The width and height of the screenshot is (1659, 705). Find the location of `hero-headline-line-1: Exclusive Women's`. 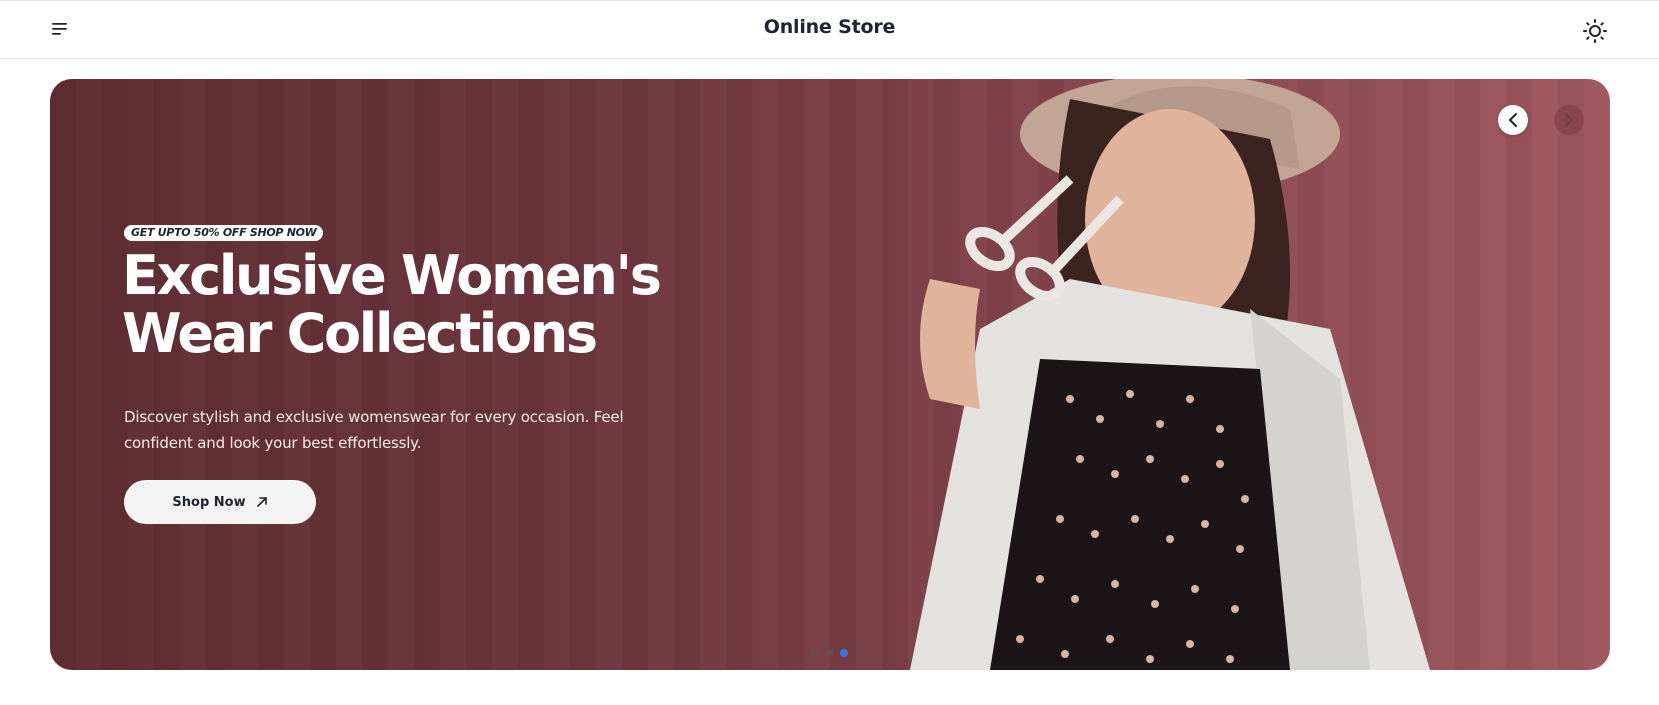

hero-headline-line-1: Exclusive Women's is located at coordinates (392, 275).